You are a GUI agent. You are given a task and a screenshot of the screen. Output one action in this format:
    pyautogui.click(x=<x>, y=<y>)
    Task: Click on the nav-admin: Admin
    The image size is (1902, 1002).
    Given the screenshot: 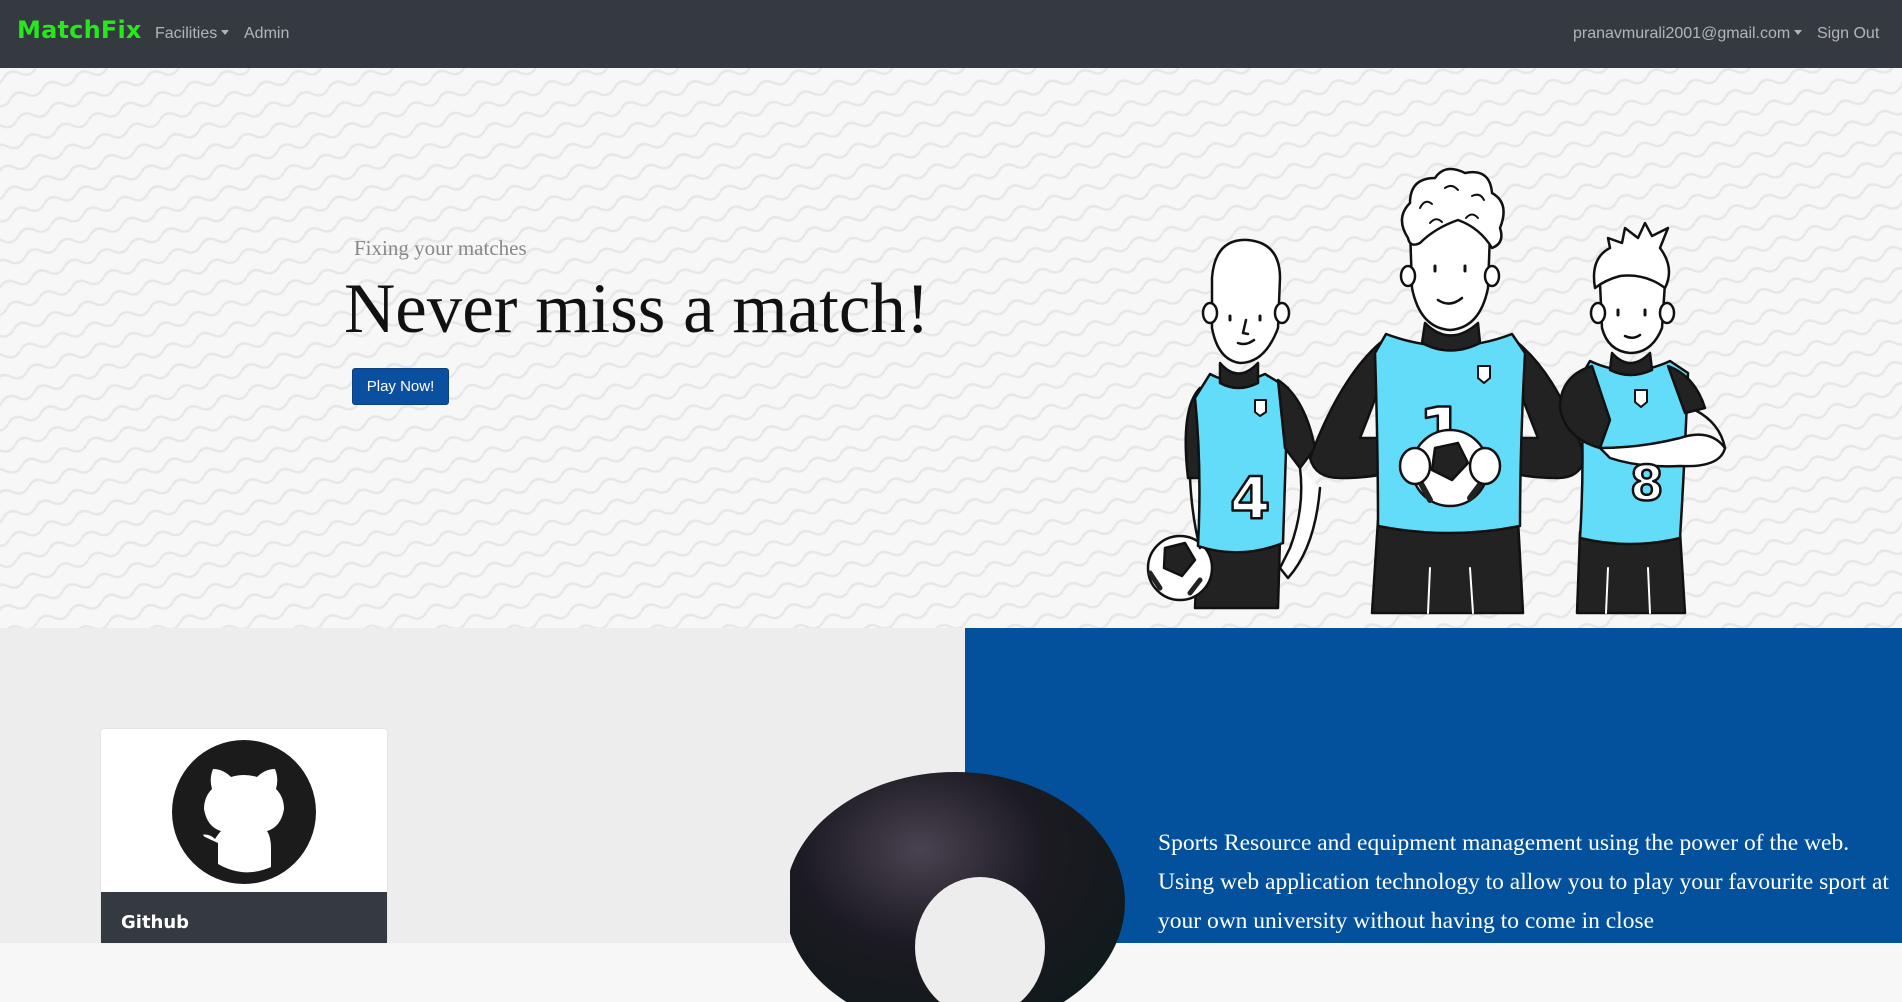 What is the action you would take?
    pyautogui.click(x=266, y=34)
    